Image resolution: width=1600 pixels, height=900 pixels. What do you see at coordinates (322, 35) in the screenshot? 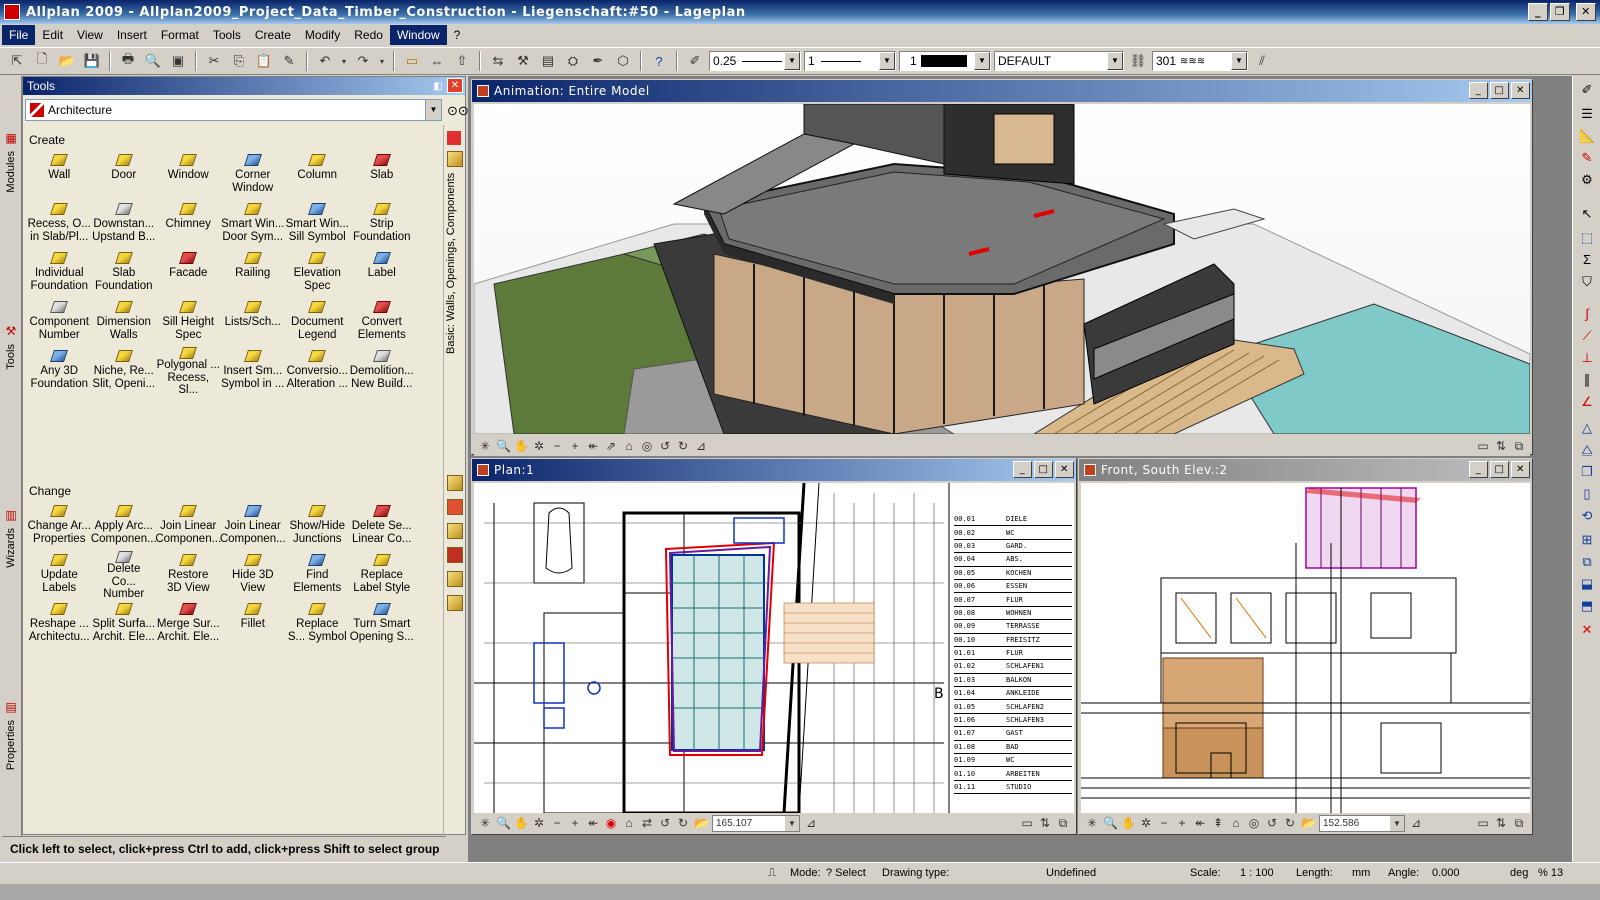
I see `menu-modify: Modify` at bounding box center [322, 35].